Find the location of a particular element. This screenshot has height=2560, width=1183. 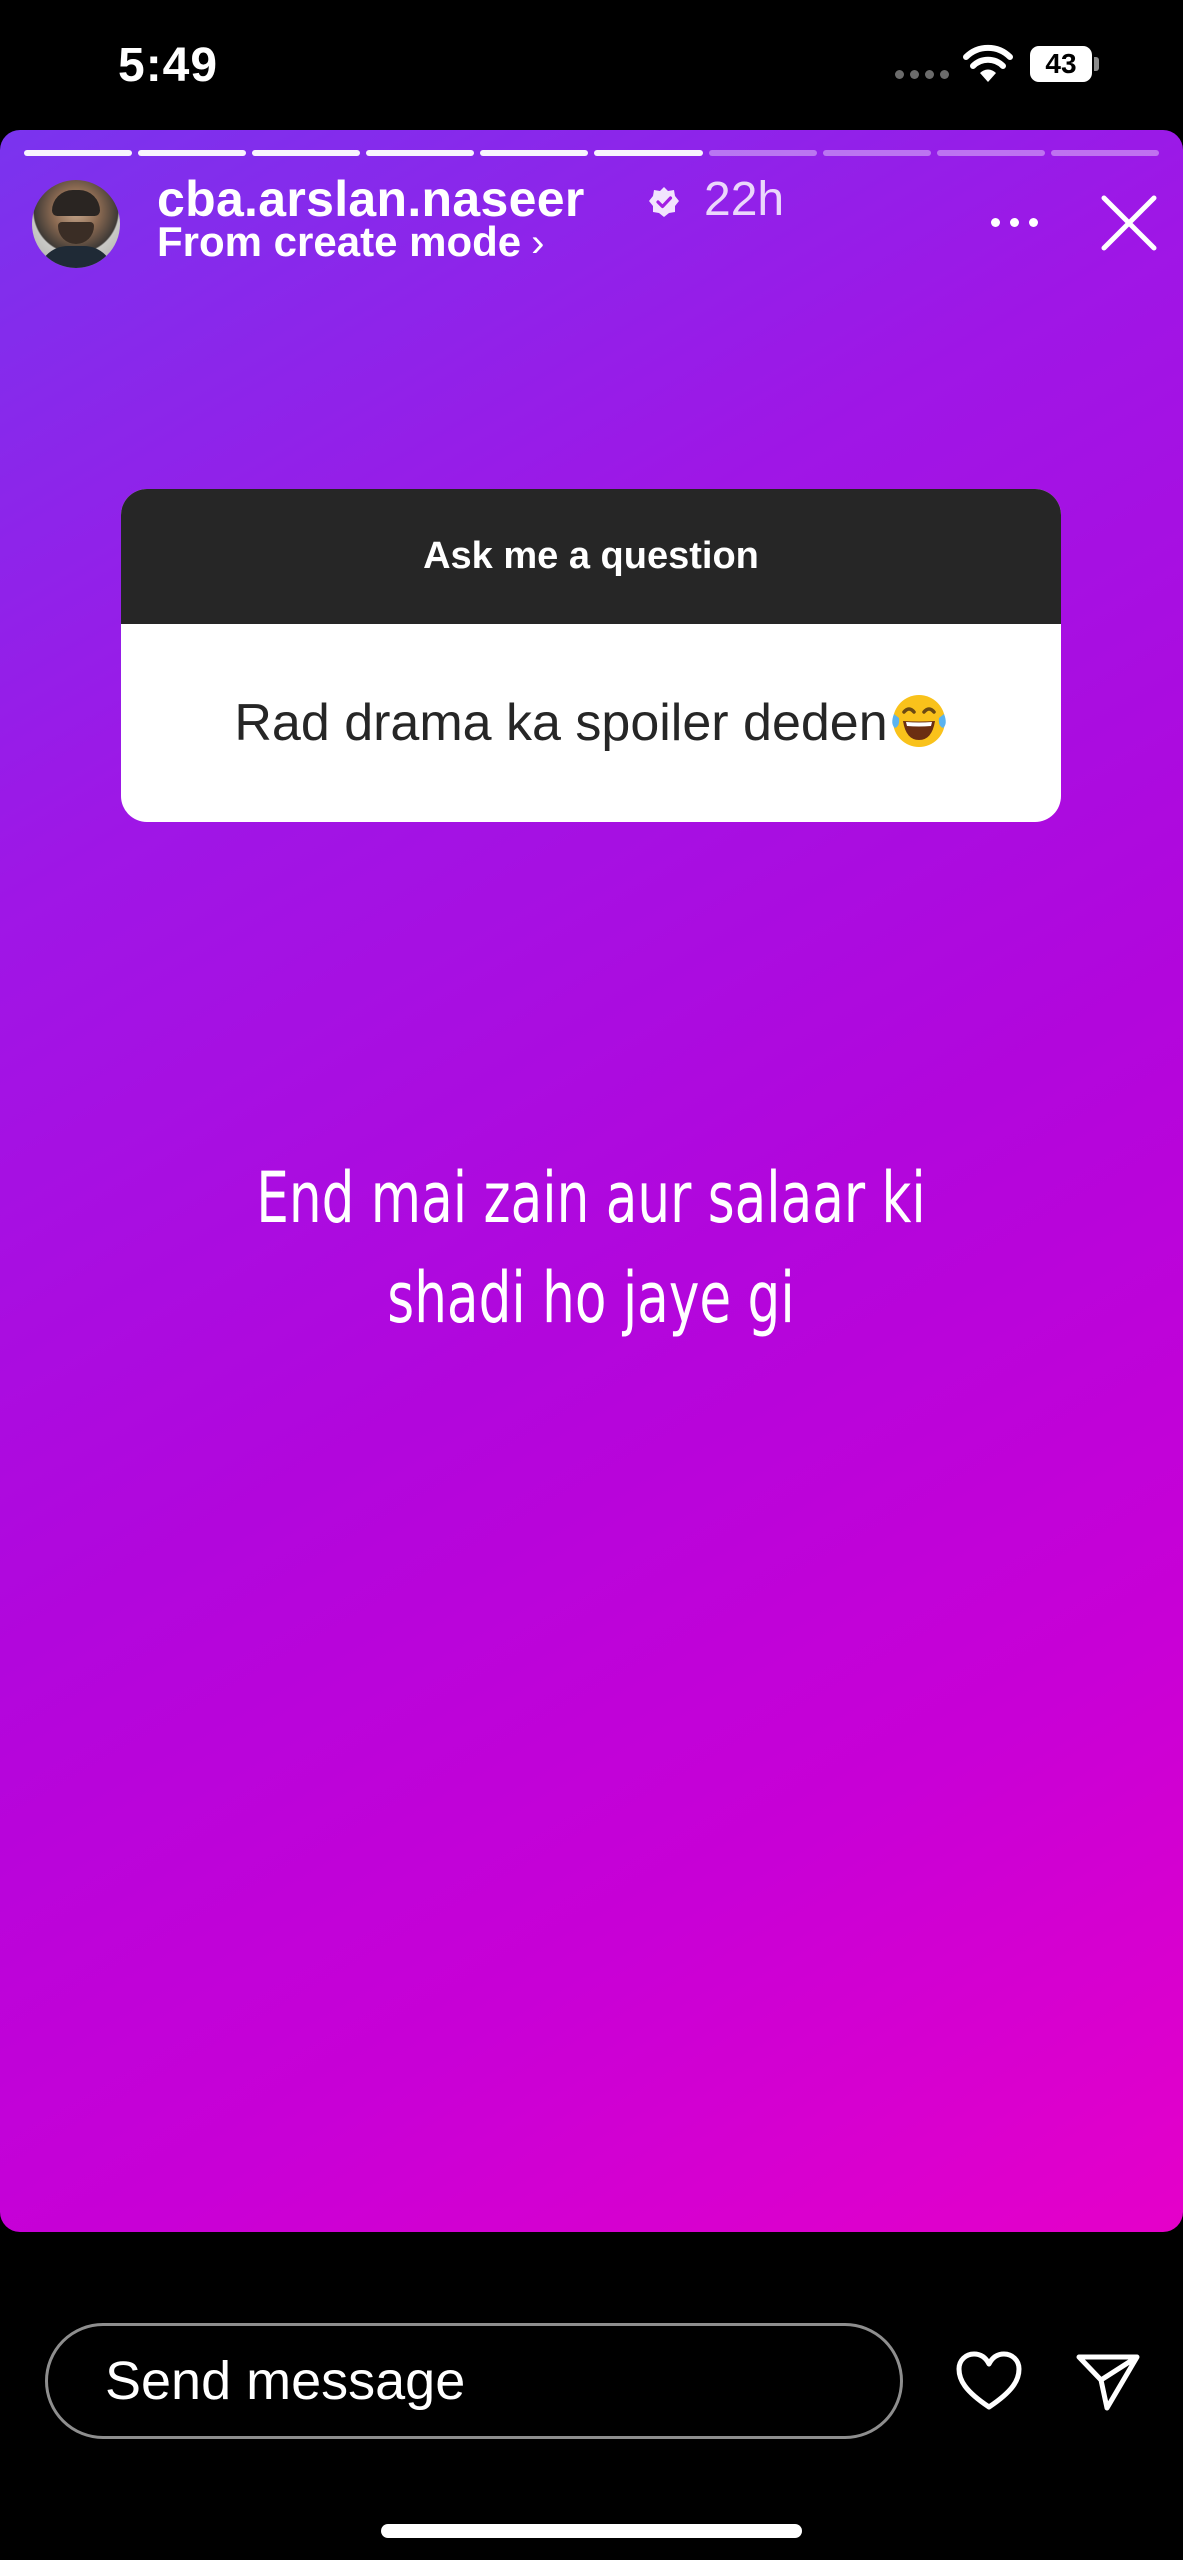

question-text: Rad drama ka spoiler deden is located at coordinates (561, 723).